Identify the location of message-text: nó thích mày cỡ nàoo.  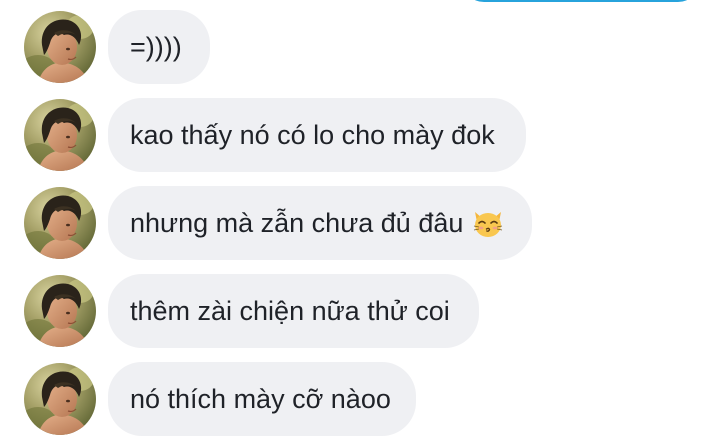
(260, 398).